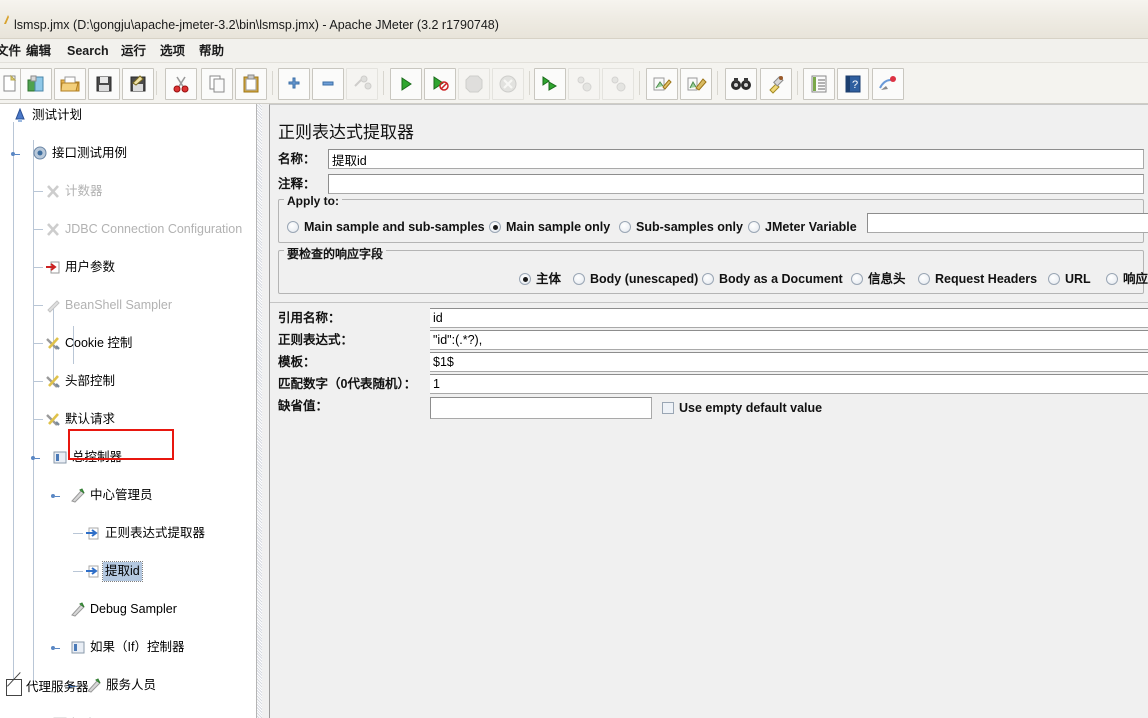  I want to click on menu-help: 帮助, so click(211, 51).